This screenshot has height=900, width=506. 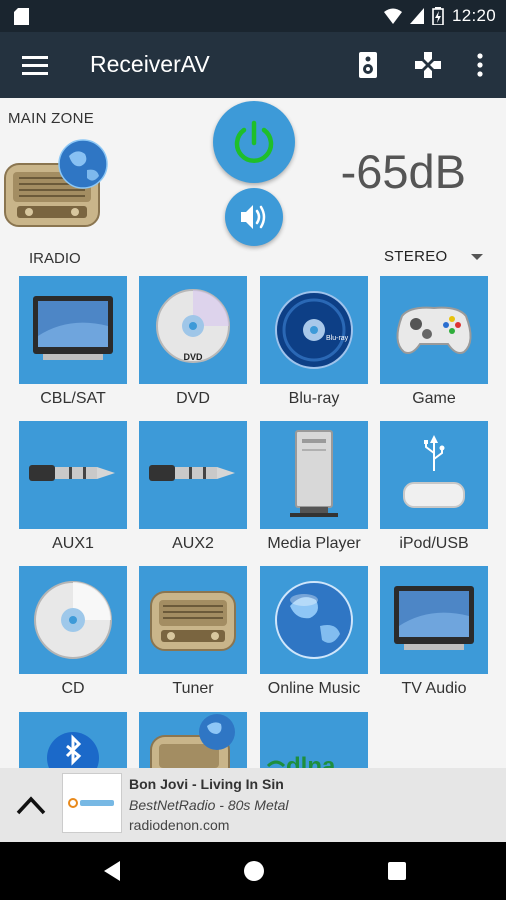 I want to click on input-label: CBL/SAT, so click(x=73, y=398).